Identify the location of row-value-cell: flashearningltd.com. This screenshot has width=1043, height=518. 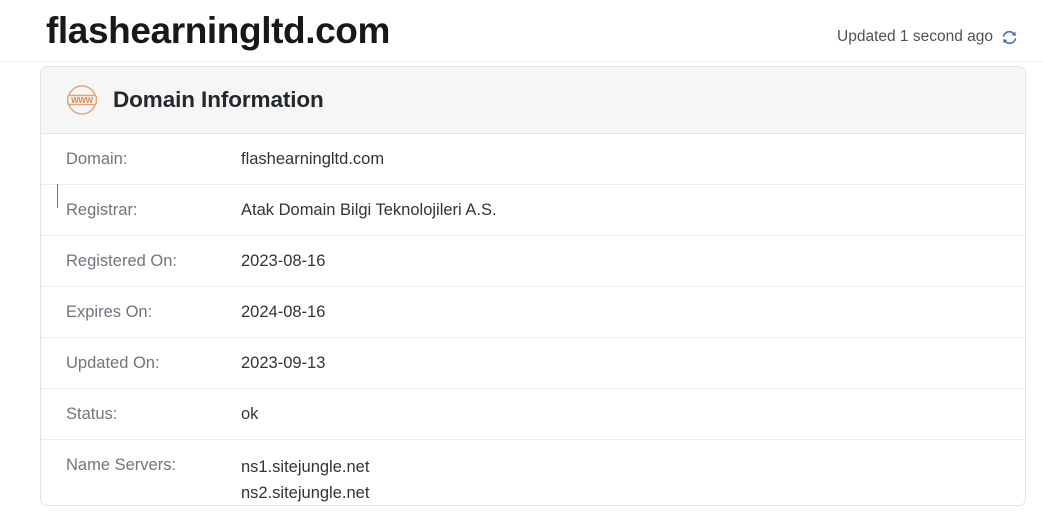
(633, 159).